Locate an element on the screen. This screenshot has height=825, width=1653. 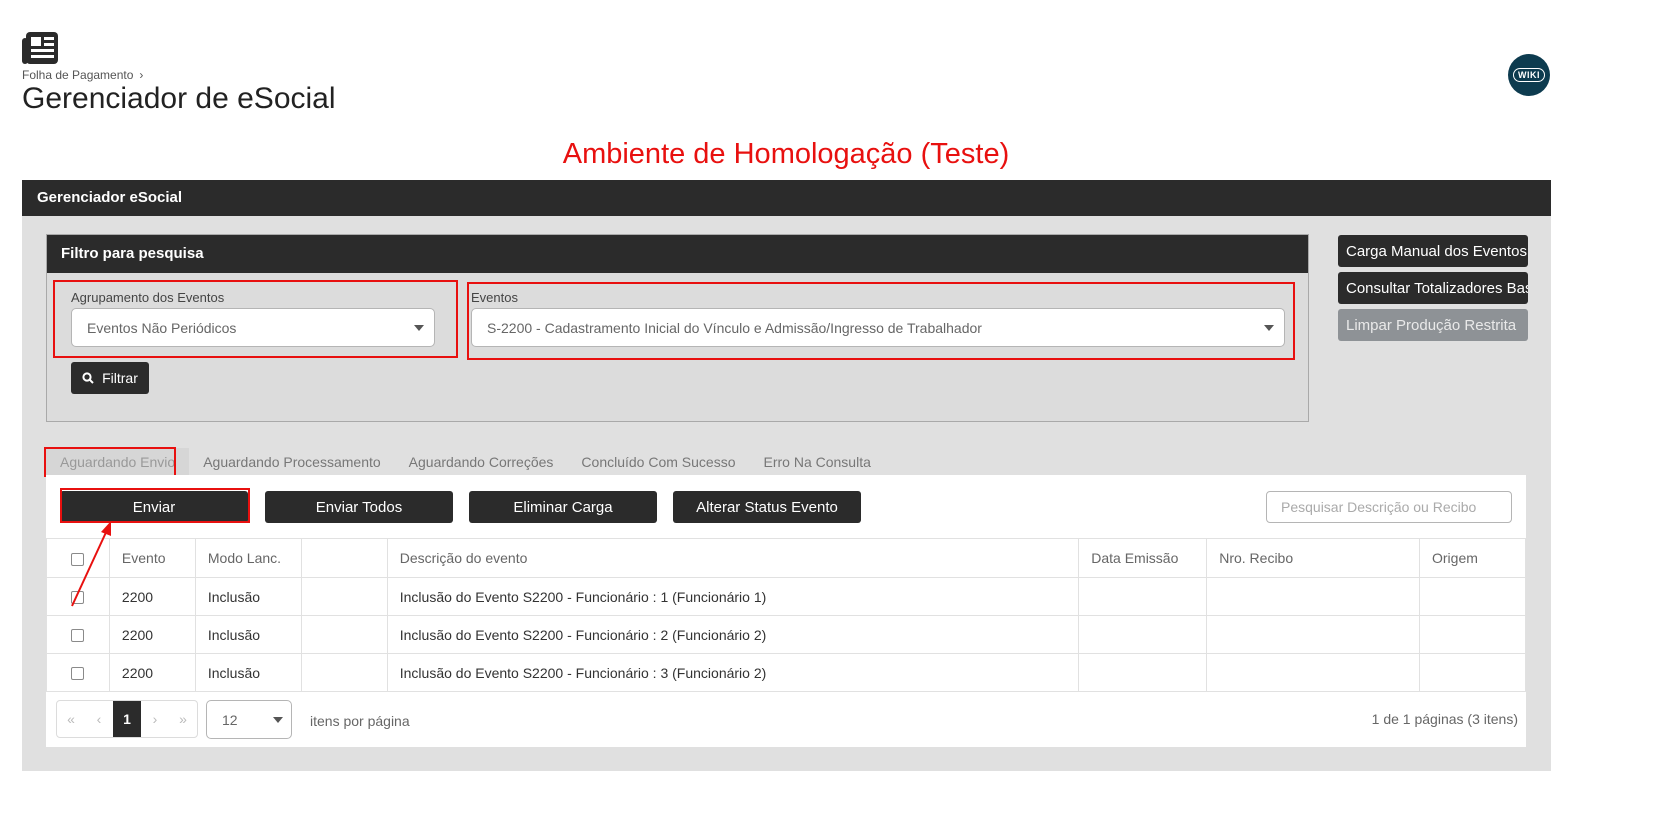
first-page-button: « is located at coordinates (71, 719).